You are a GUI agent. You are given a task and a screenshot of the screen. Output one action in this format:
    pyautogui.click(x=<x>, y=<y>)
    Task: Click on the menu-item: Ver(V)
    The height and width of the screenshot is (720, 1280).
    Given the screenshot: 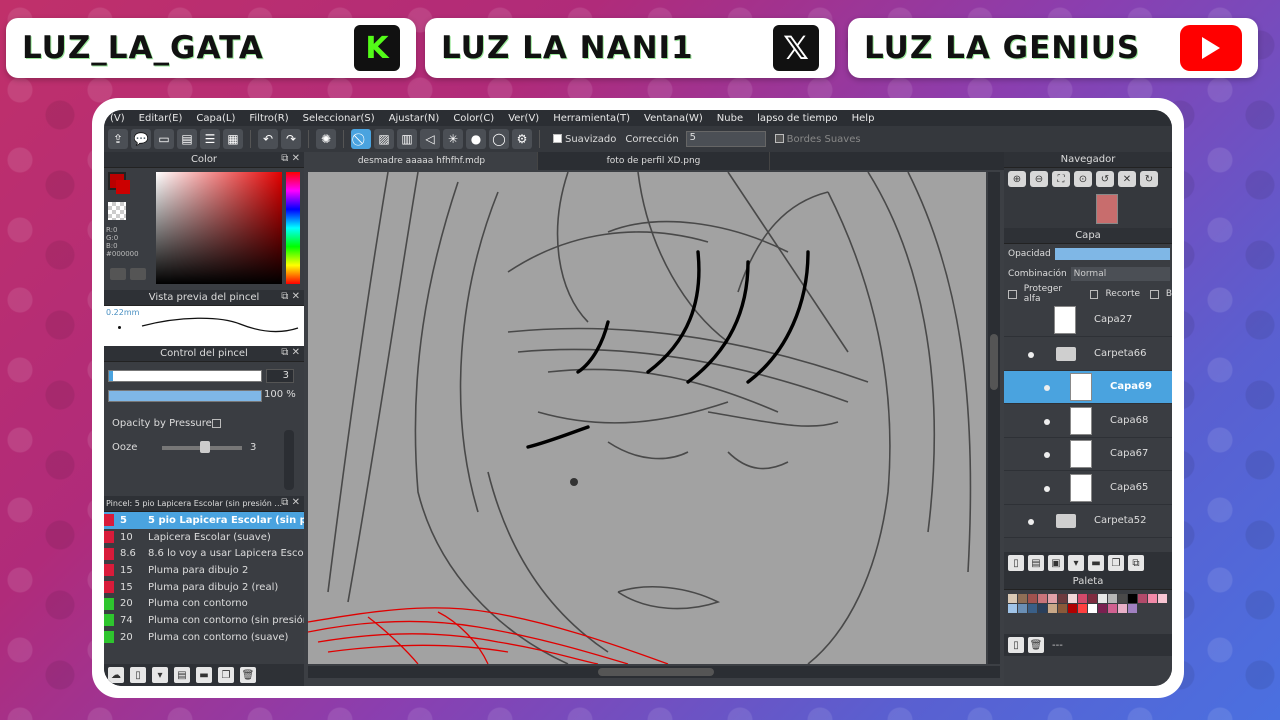 What is the action you would take?
    pyautogui.click(x=523, y=118)
    